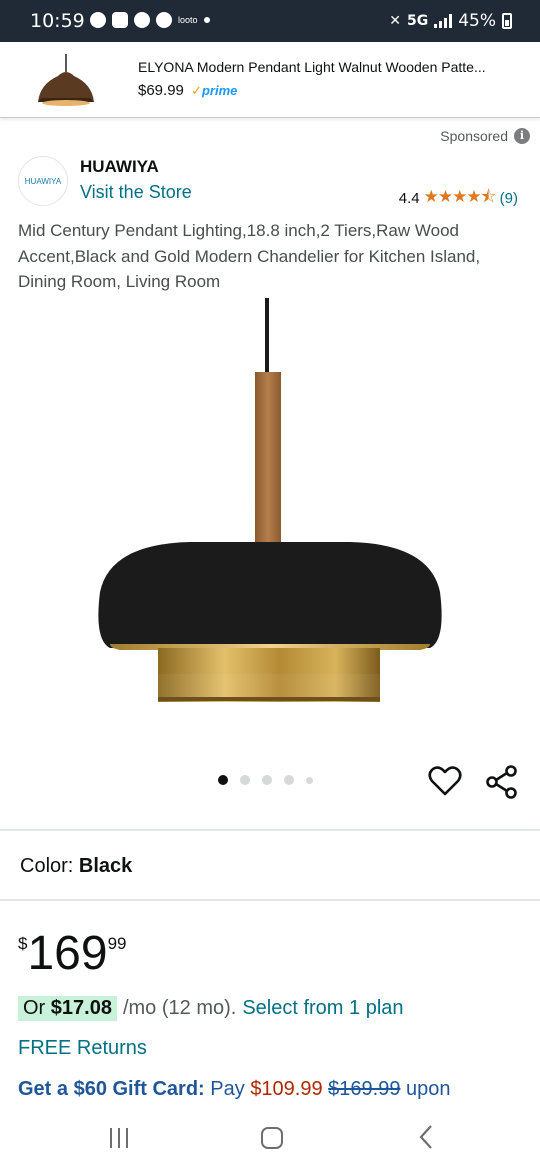 This screenshot has height=1170, width=540. I want to click on brand-name: HUAWIYA, so click(119, 167).